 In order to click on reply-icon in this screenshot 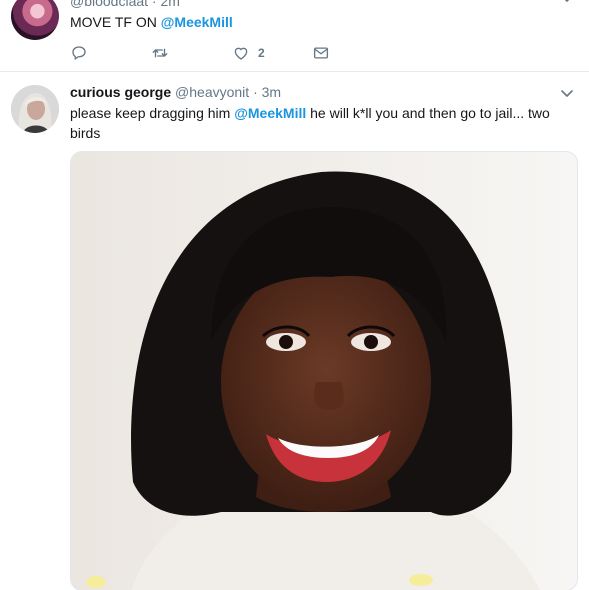, I will do `click(79, 53)`.